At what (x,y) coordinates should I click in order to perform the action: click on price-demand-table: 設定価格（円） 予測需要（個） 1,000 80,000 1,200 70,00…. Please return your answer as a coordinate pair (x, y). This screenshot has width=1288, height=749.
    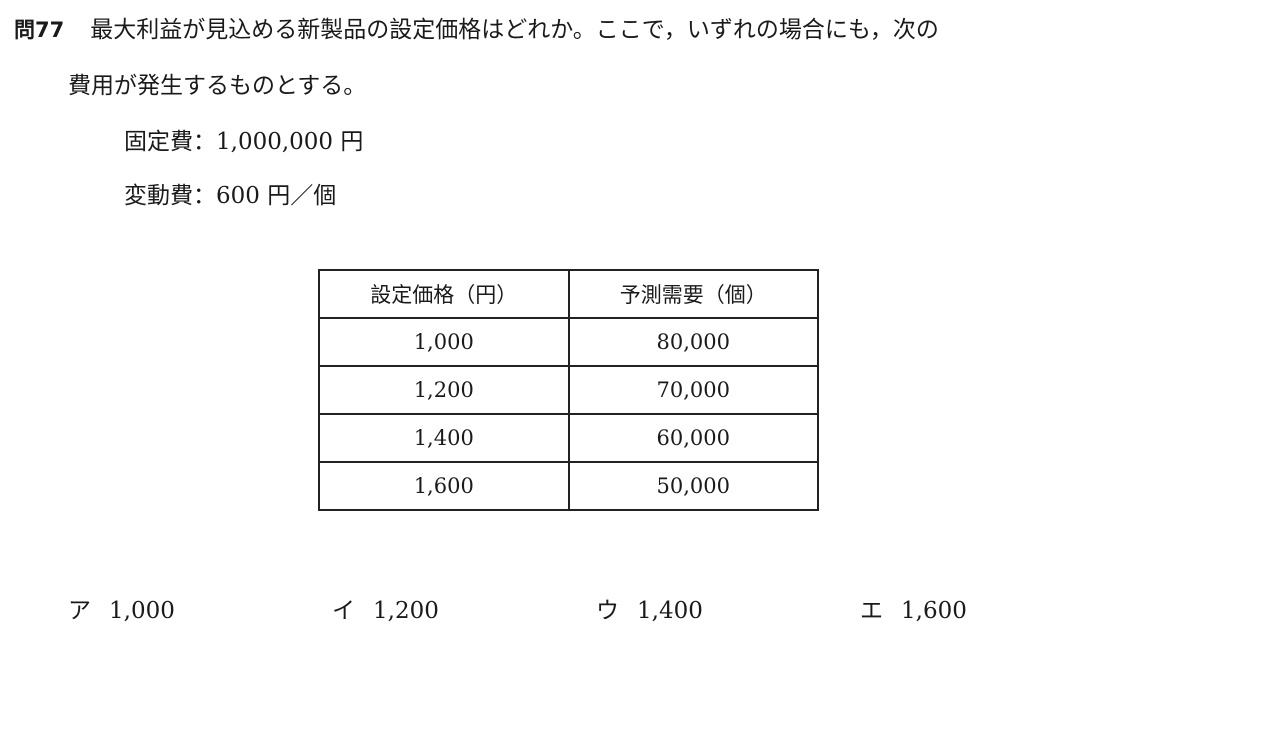
    Looking at the image, I should click on (568, 390).